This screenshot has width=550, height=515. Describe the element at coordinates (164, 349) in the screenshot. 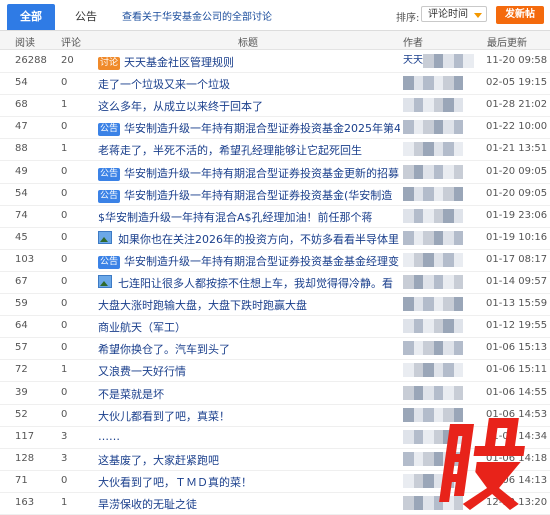

I see `post-title-link: 希望你换仓了。汽车到头了` at that location.